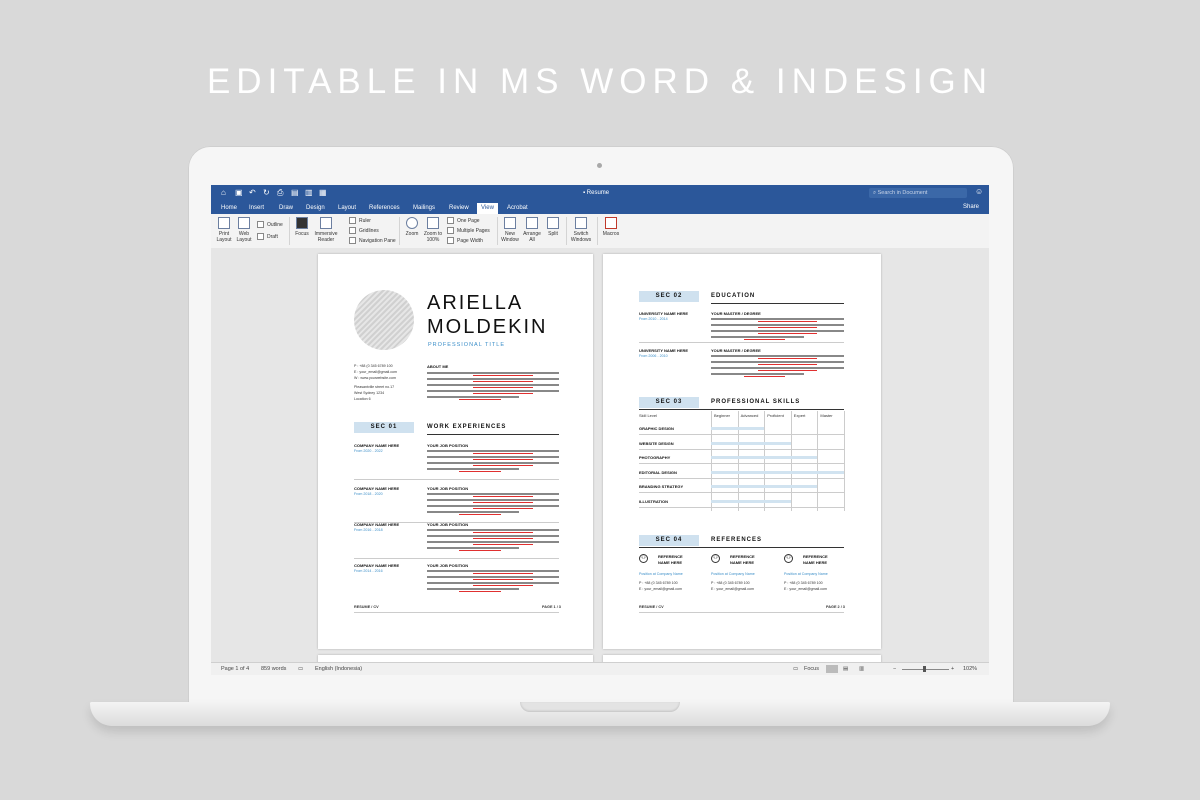 The image size is (1200, 800). What do you see at coordinates (448, 524) in the screenshot?
I see `job-position: YOUR JOB POSITION` at bounding box center [448, 524].